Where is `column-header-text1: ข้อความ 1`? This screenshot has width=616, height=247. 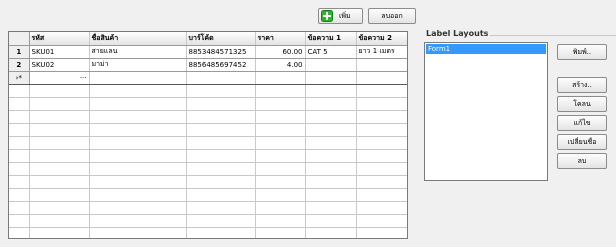
column-header-text1: ข้อความ 1 is located at coordinates (331, 39).